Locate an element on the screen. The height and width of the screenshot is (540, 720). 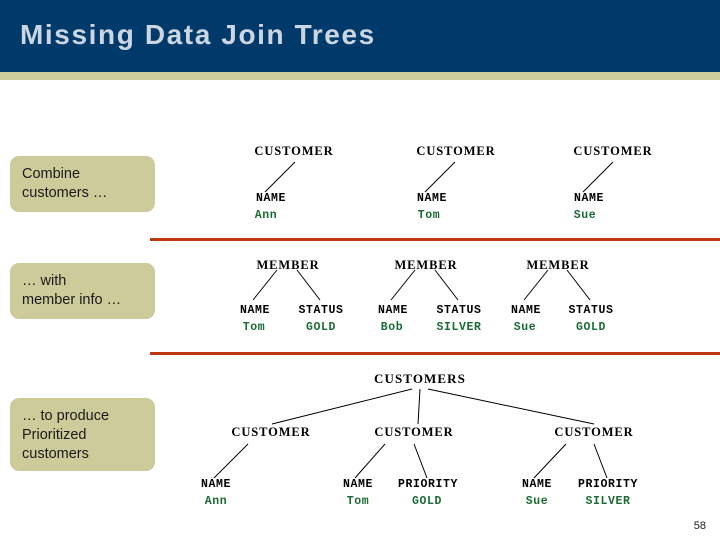
callout-line: Combine is located at coordinates (51, 174).